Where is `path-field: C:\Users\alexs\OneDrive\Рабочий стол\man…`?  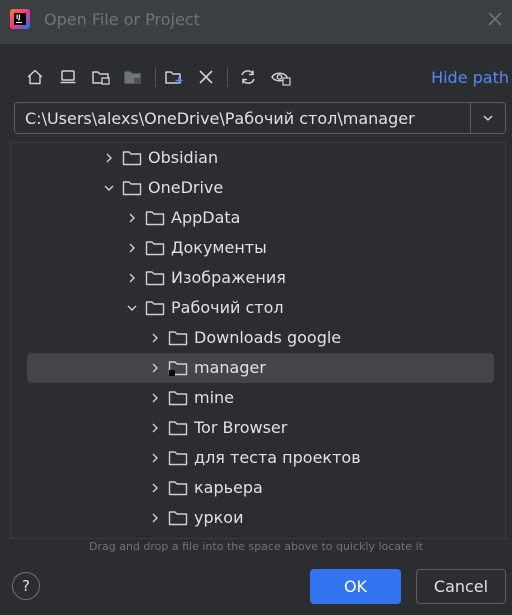
path-field: C:\Users\alexs\OneDrive\Рабочий стол\man… is located at coordinates (260, 118).